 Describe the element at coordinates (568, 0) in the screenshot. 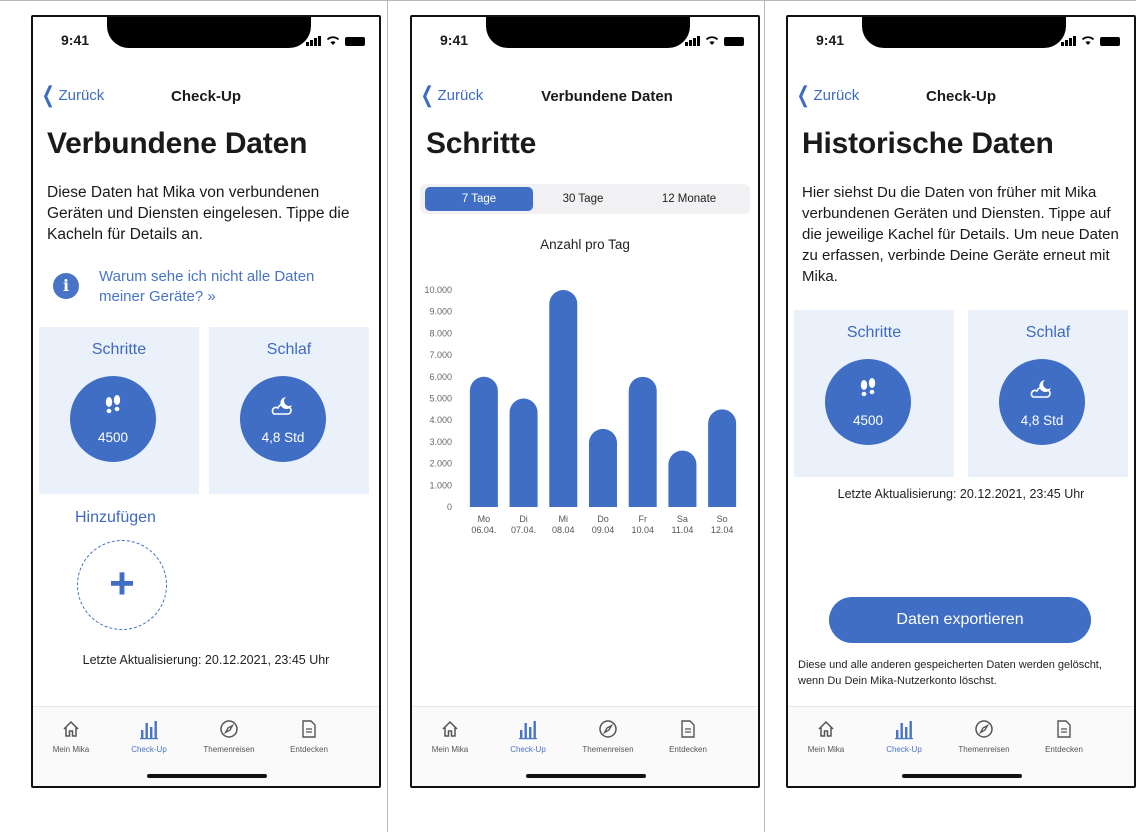

I see `top-divider` at that location.